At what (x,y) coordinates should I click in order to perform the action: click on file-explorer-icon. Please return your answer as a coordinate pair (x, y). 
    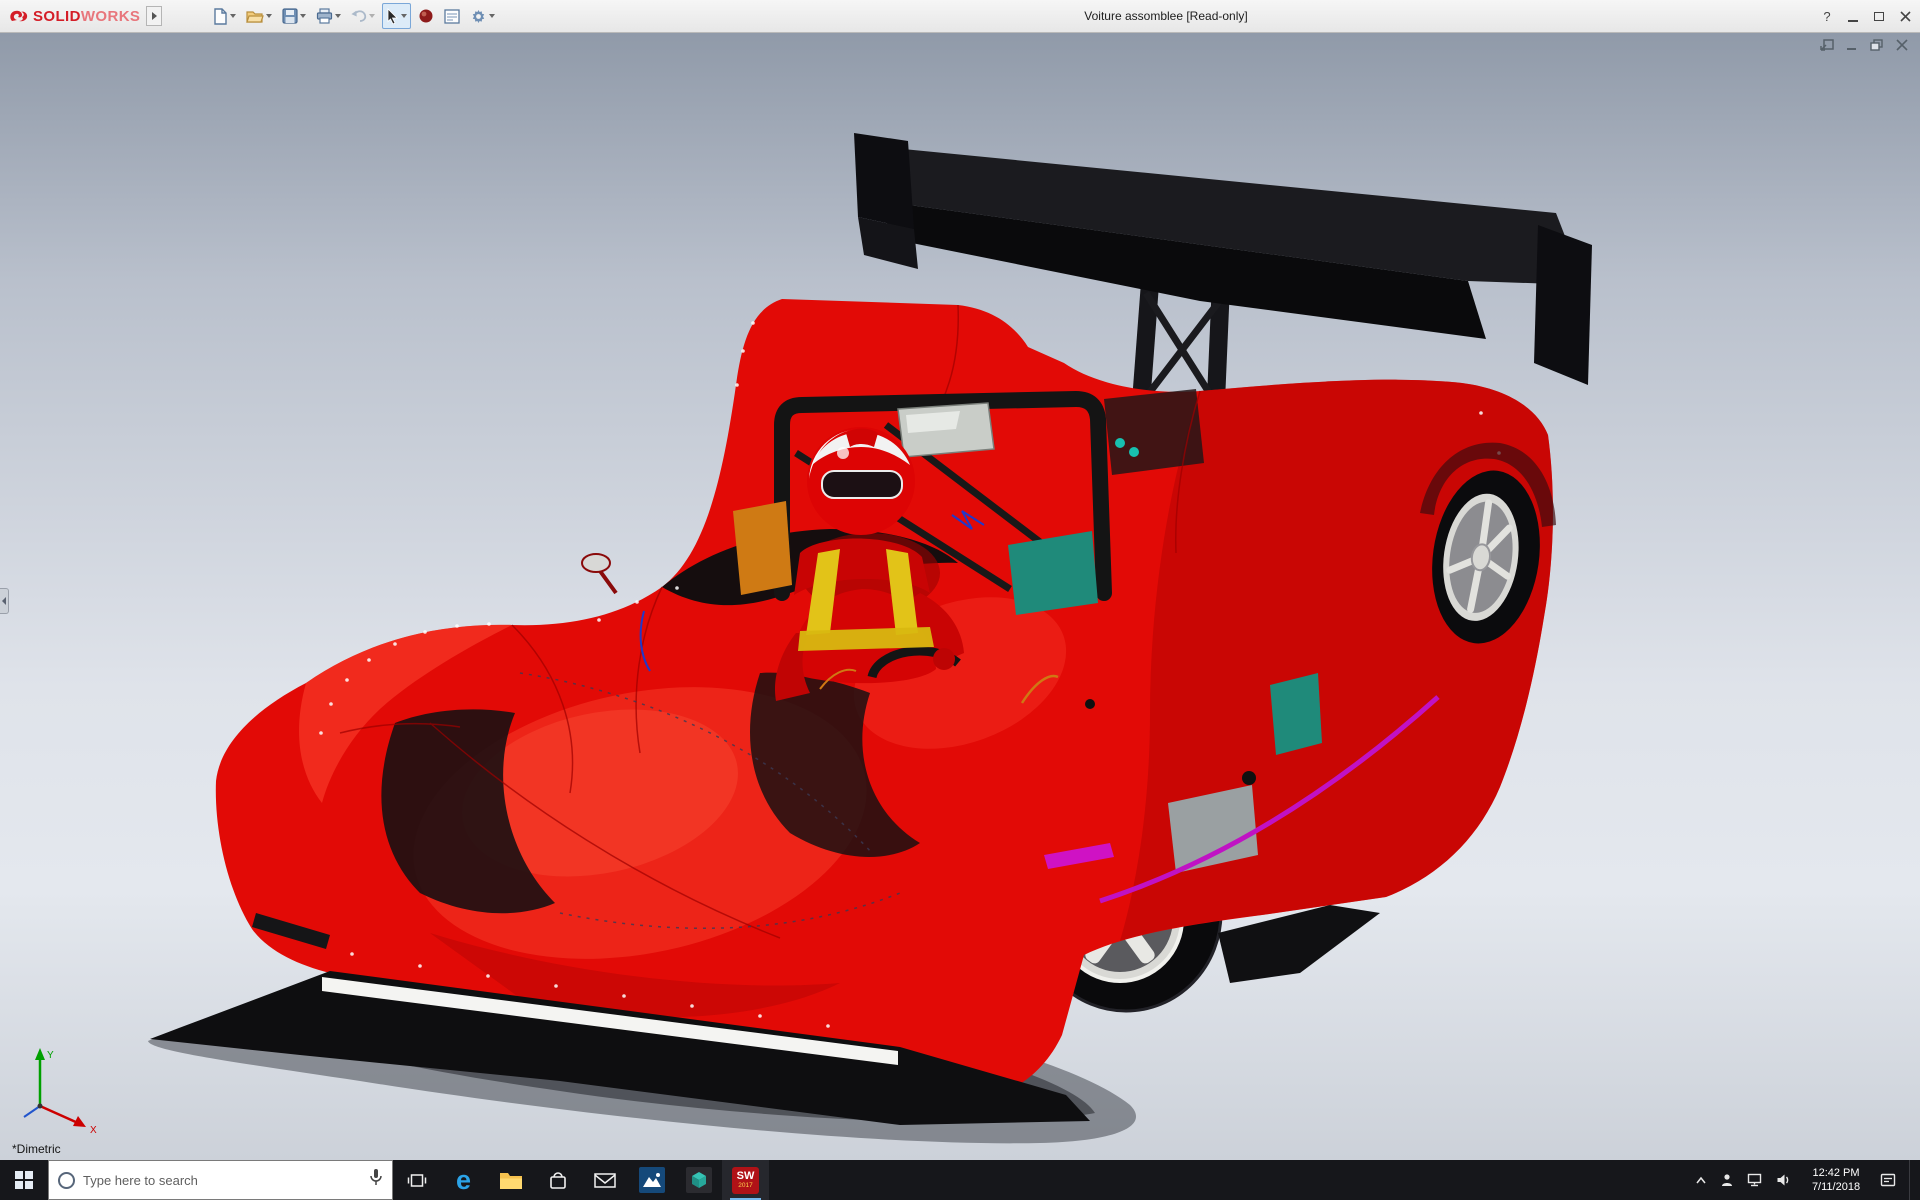
    Looking at the image, I should click on (510, 1181).